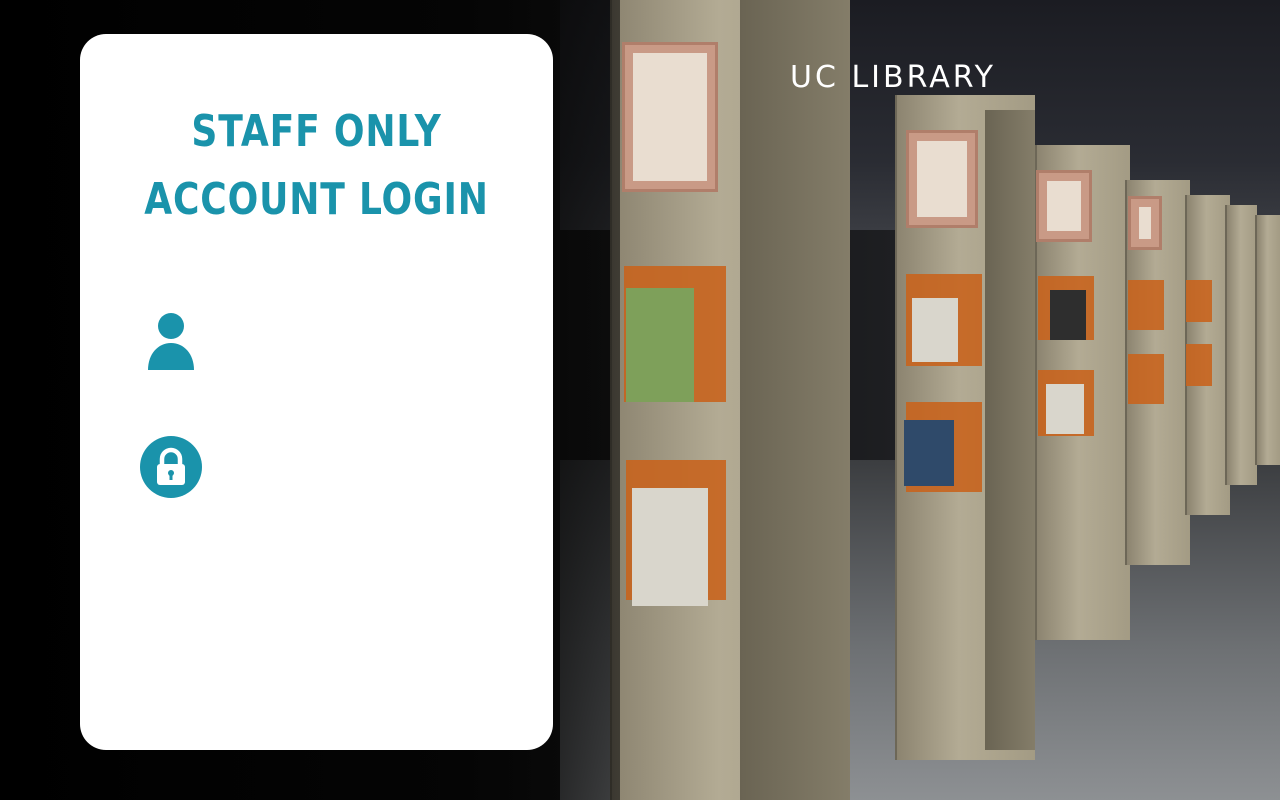  I want to click on username-input, so click(360, 341).